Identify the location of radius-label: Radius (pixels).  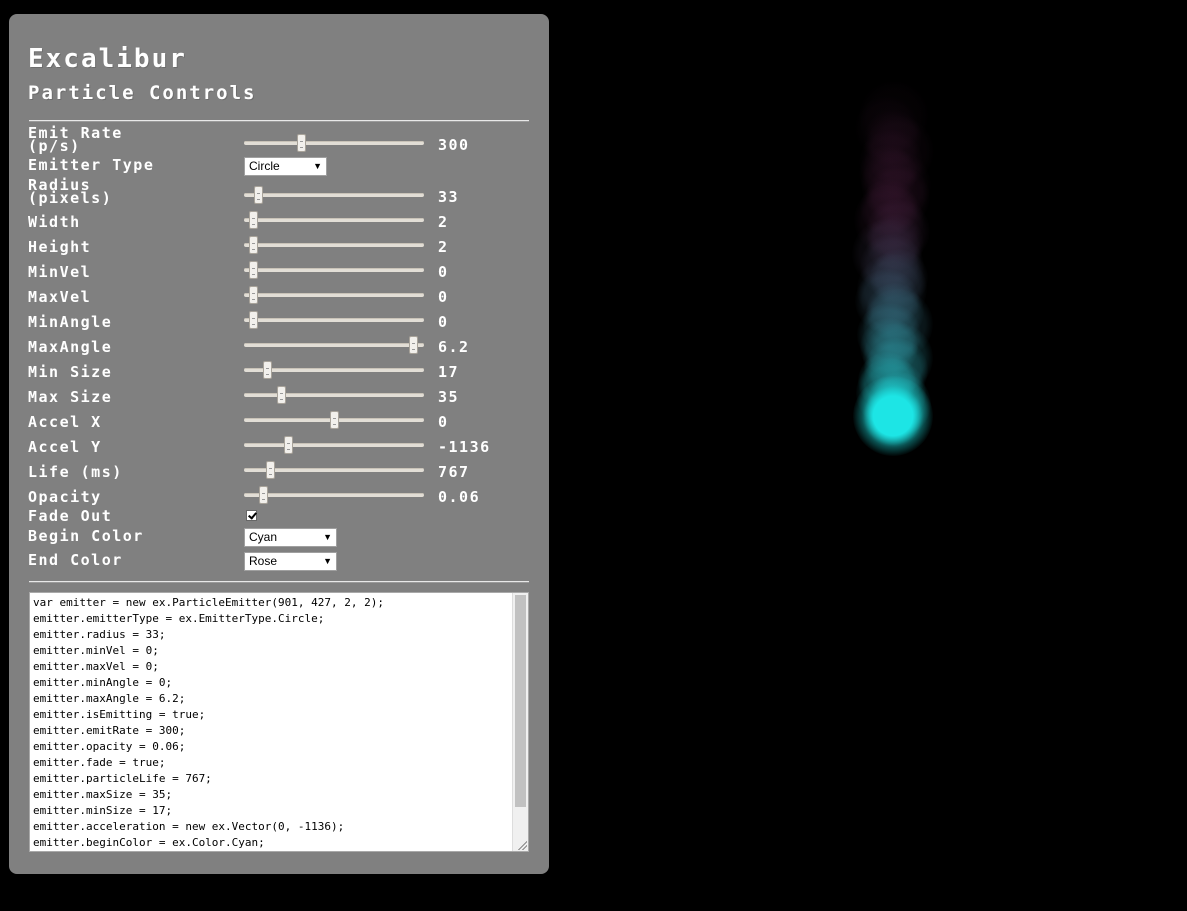
(70, 191).